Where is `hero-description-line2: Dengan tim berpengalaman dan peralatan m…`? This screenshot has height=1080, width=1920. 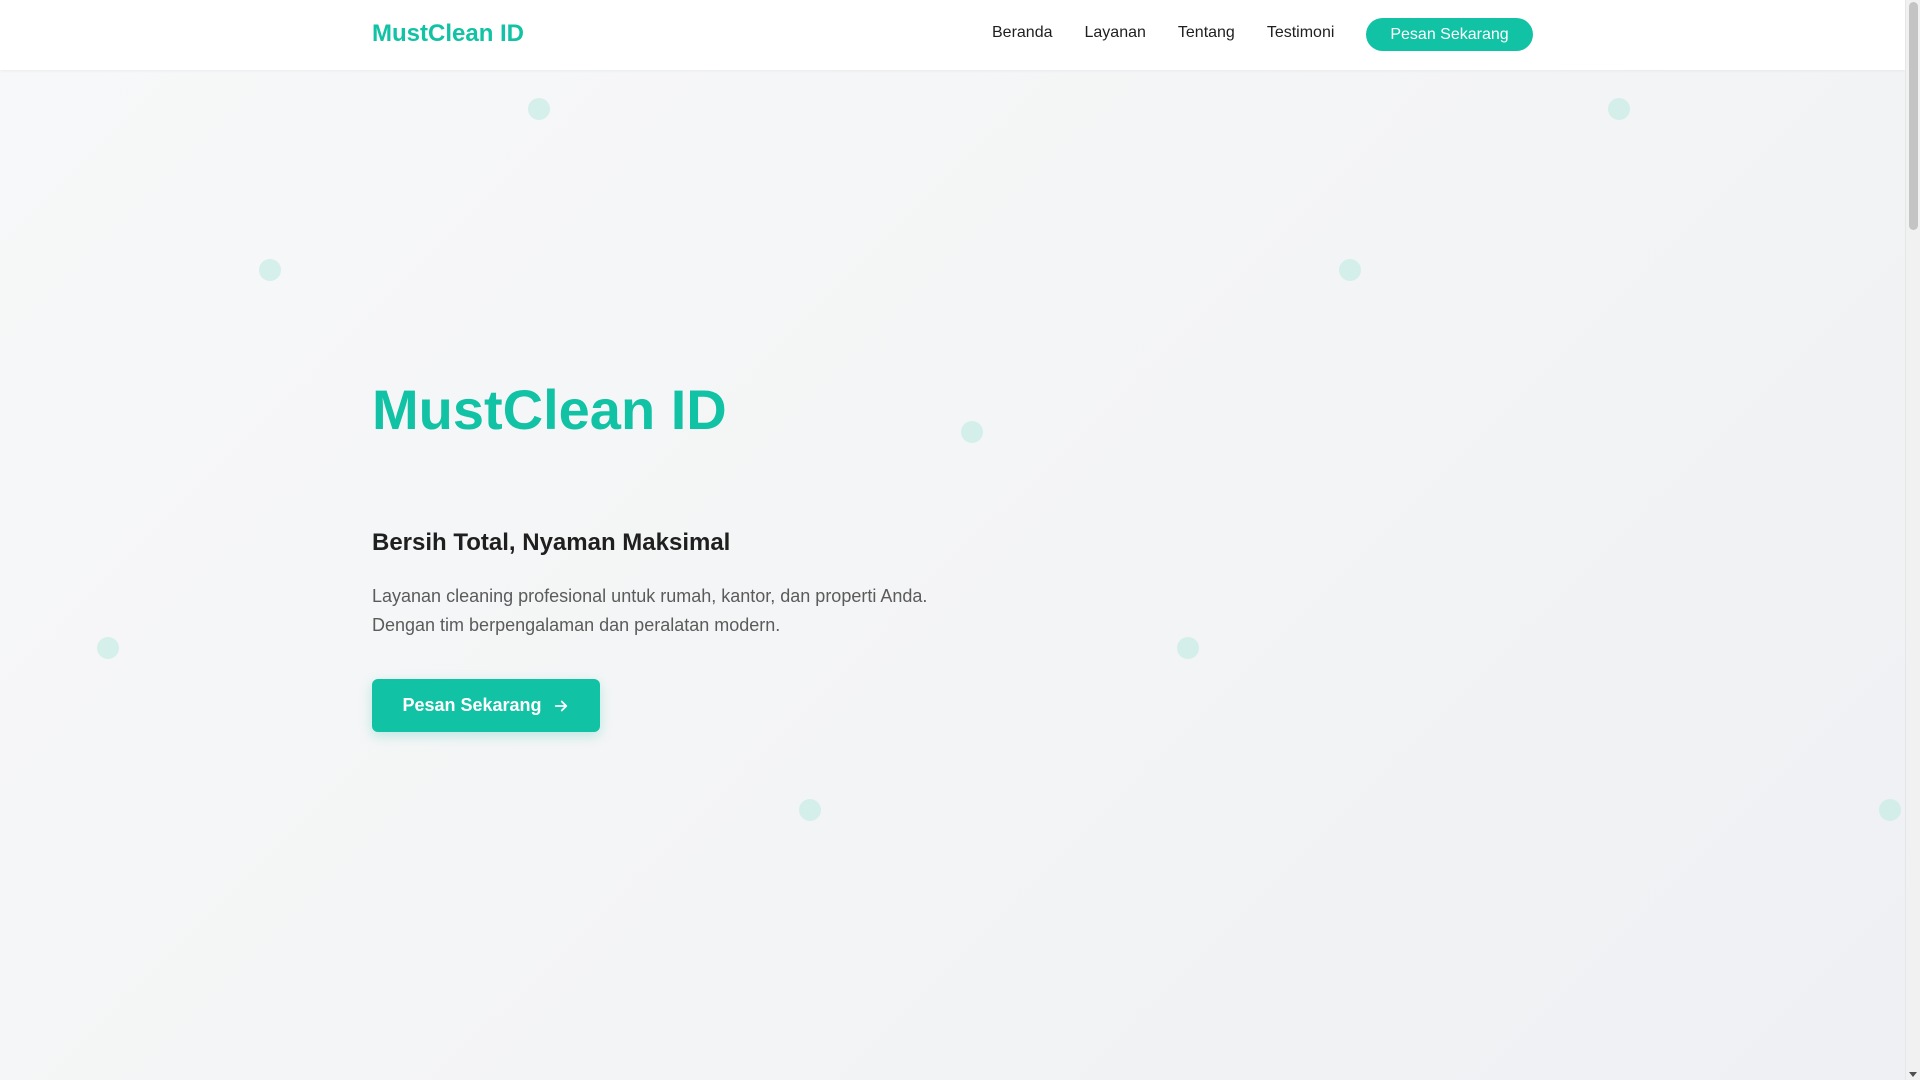
hero-description-line2: Dengan tim berpengalaman dan peralatan m… is located at coordinates (576, 625).